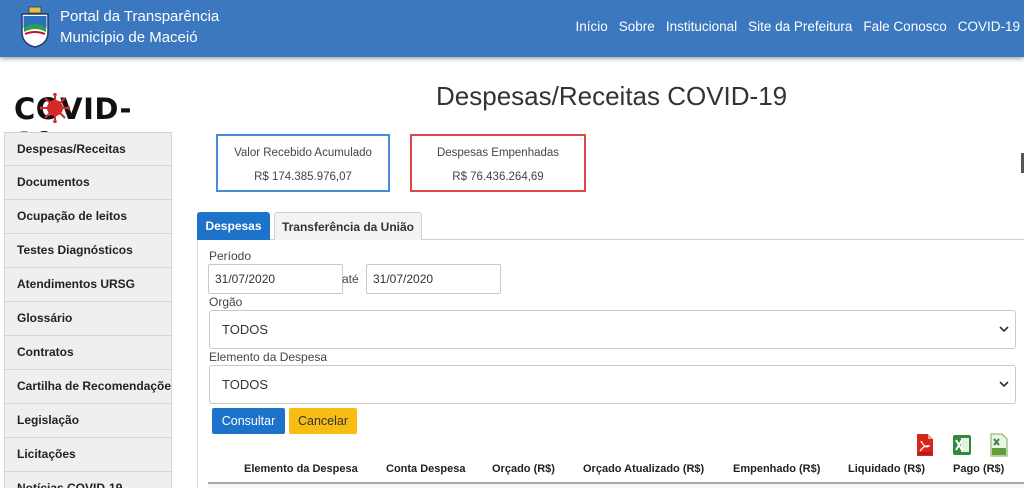 Image resolution: width=1024 pixels, height=488 pixels. What do you see at coordinates (140, 16) in the screenshot?
I see `brand-title: Portal da Transparência` at bounding box center [140, 16].